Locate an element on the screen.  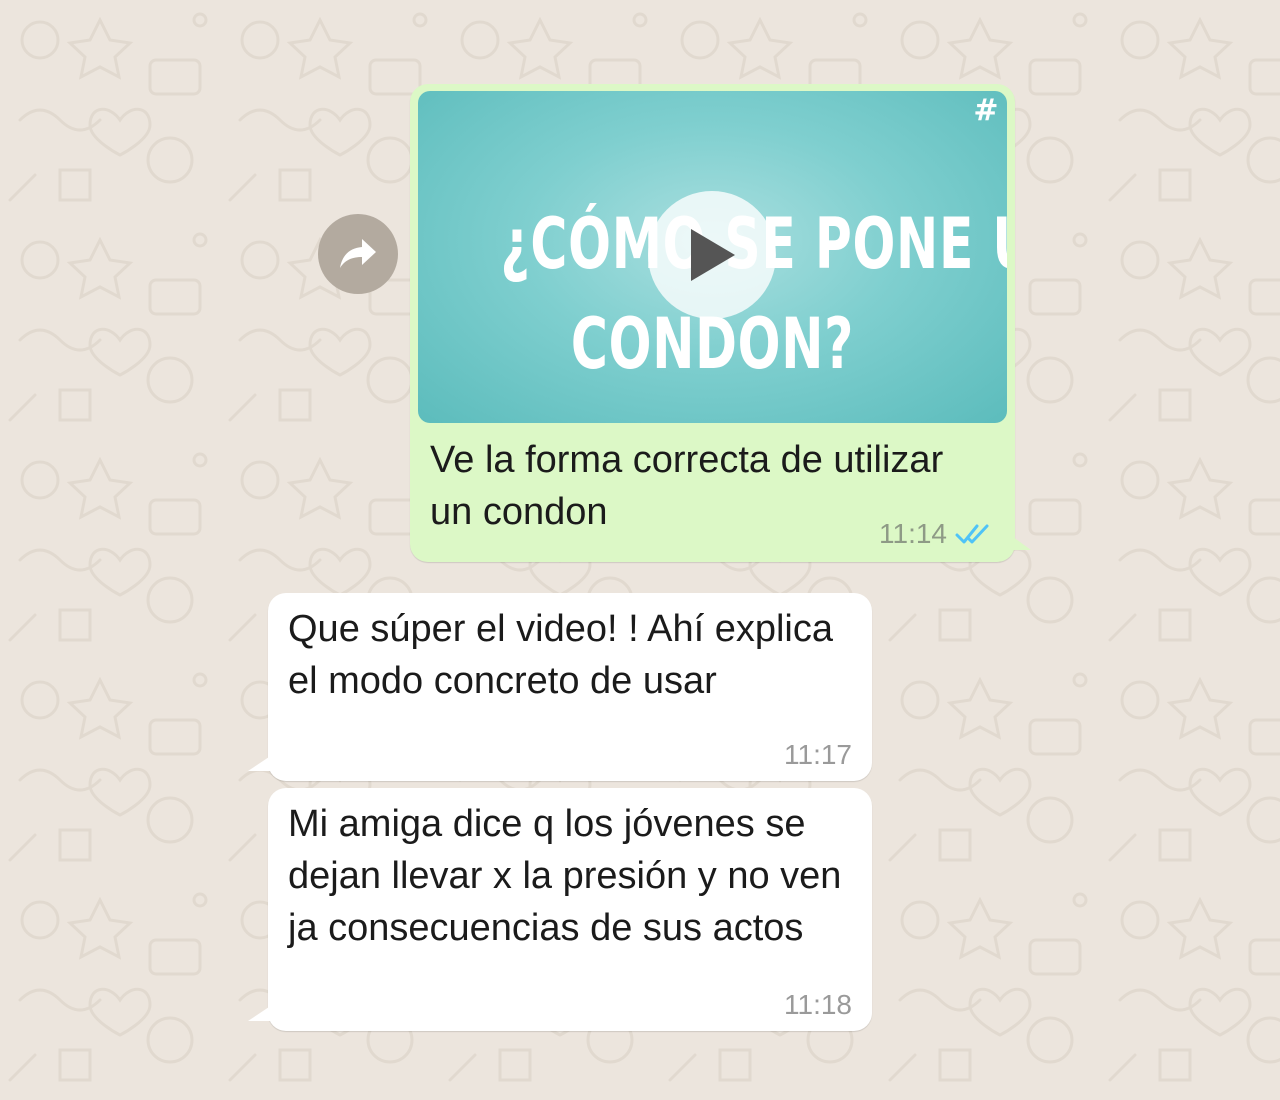
message-meta: 11:14 is located at coordinates (937, 534).